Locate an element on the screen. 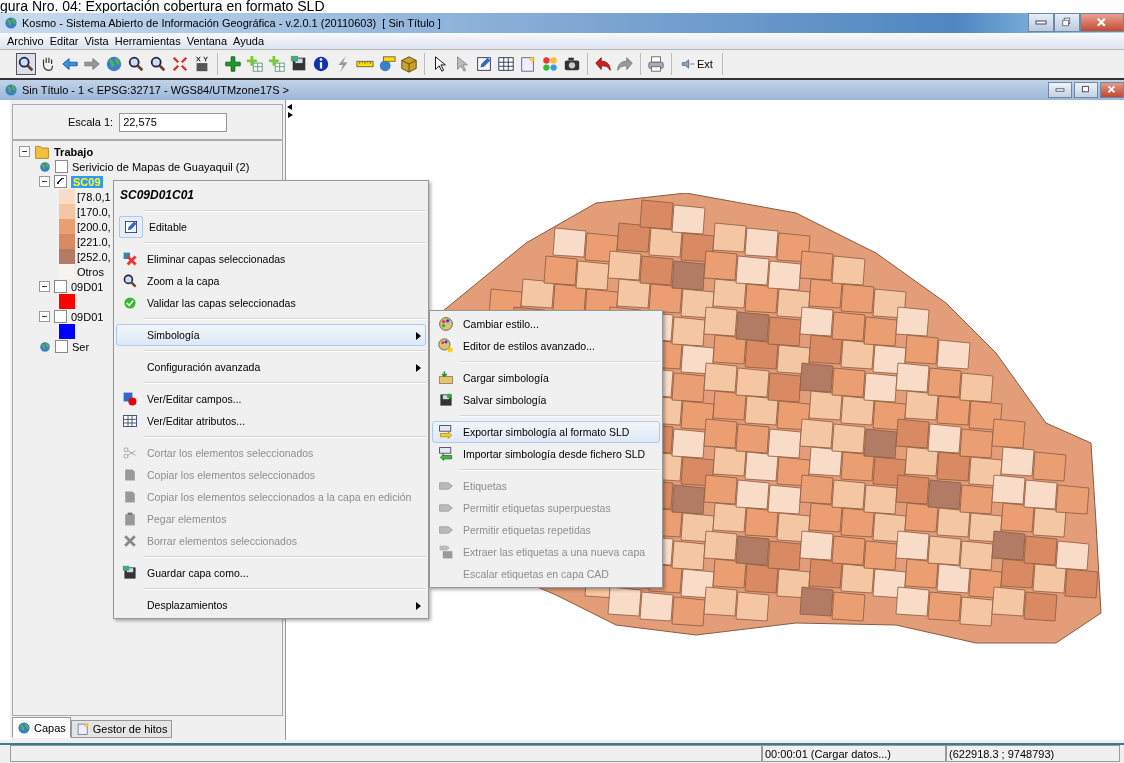 The image size is (1124, 763). legend-label: [200.0, is located at coordinates (94, 226).